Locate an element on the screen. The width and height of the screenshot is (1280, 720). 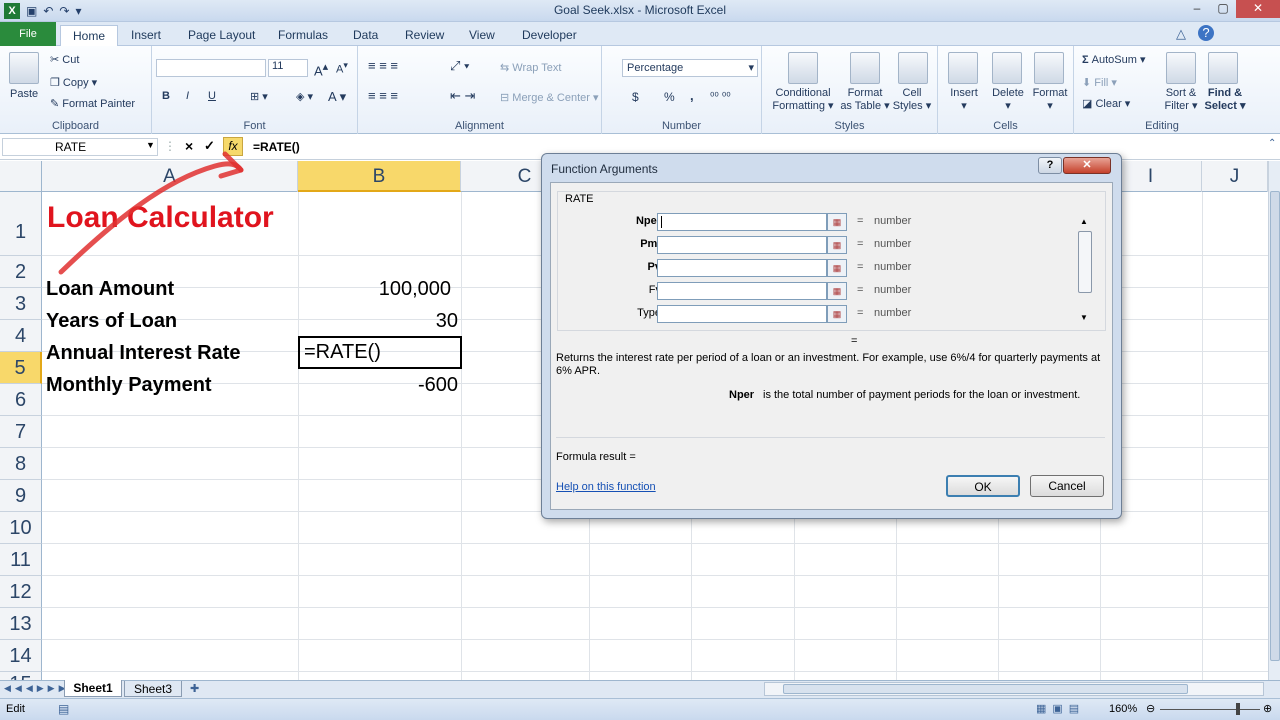
percent-button: % is located at coordinates (669, 97).